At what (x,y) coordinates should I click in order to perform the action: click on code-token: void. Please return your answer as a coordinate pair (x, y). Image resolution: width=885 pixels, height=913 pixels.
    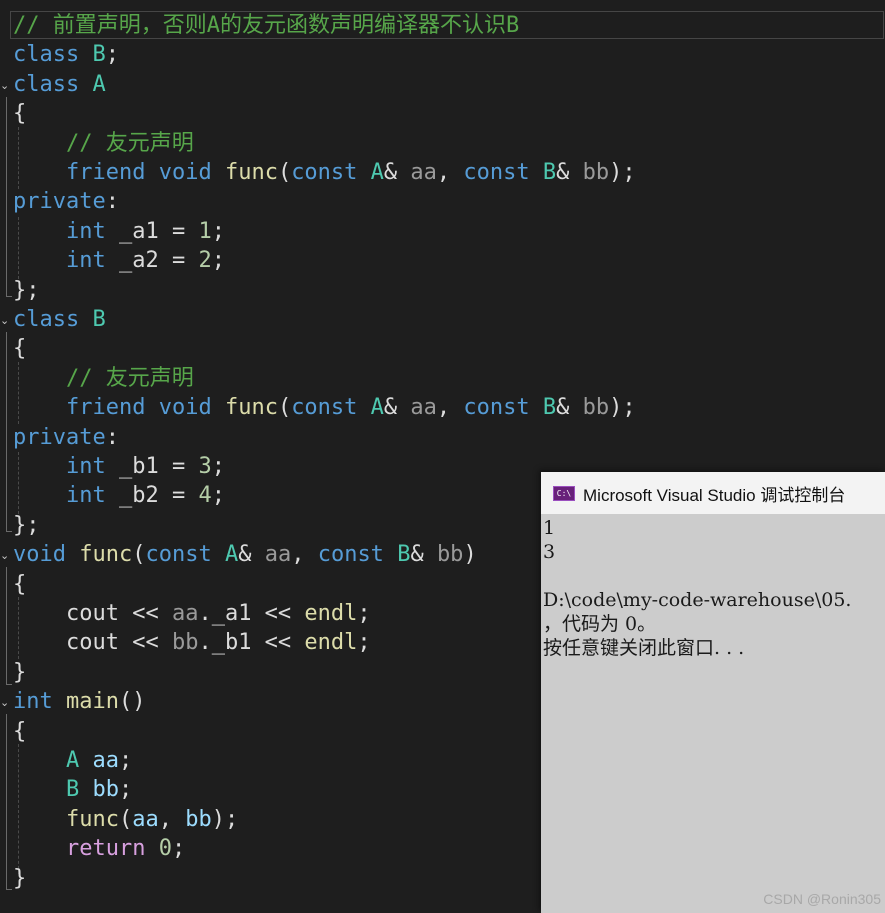
    Looking at the image, I should click on (39, 555).